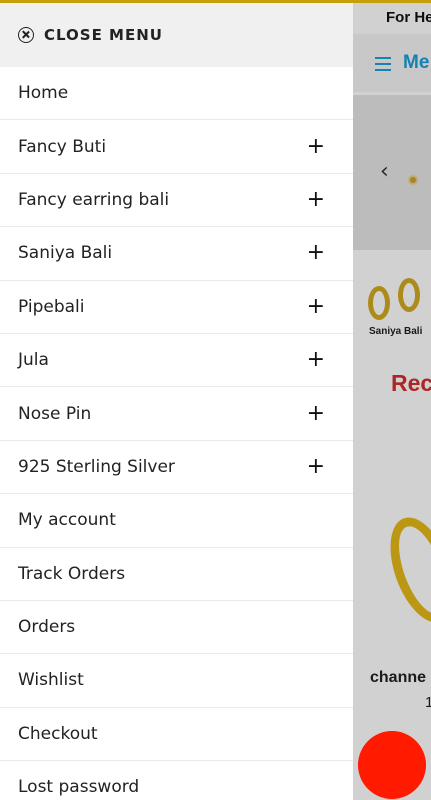 This screenshot has height=800, width=431. Describe the element at coordinates (176, 147) in the screenshot. I see `menu-item-fancy-buti: Fancy Buti +` at that location.